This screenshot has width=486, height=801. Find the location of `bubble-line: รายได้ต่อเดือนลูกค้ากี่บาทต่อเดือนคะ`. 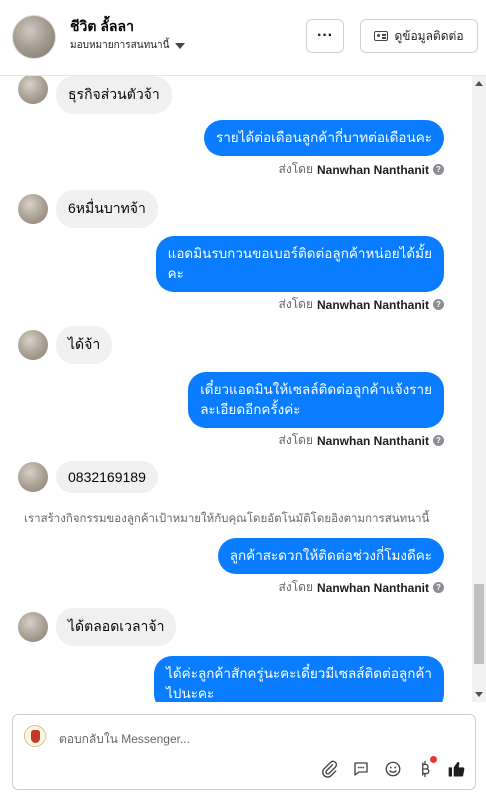

bubble-line: รายได้ต่อเดือนลูกค้ากี่บาทต่อเดือนคะ is located at coordinates (323, 137).